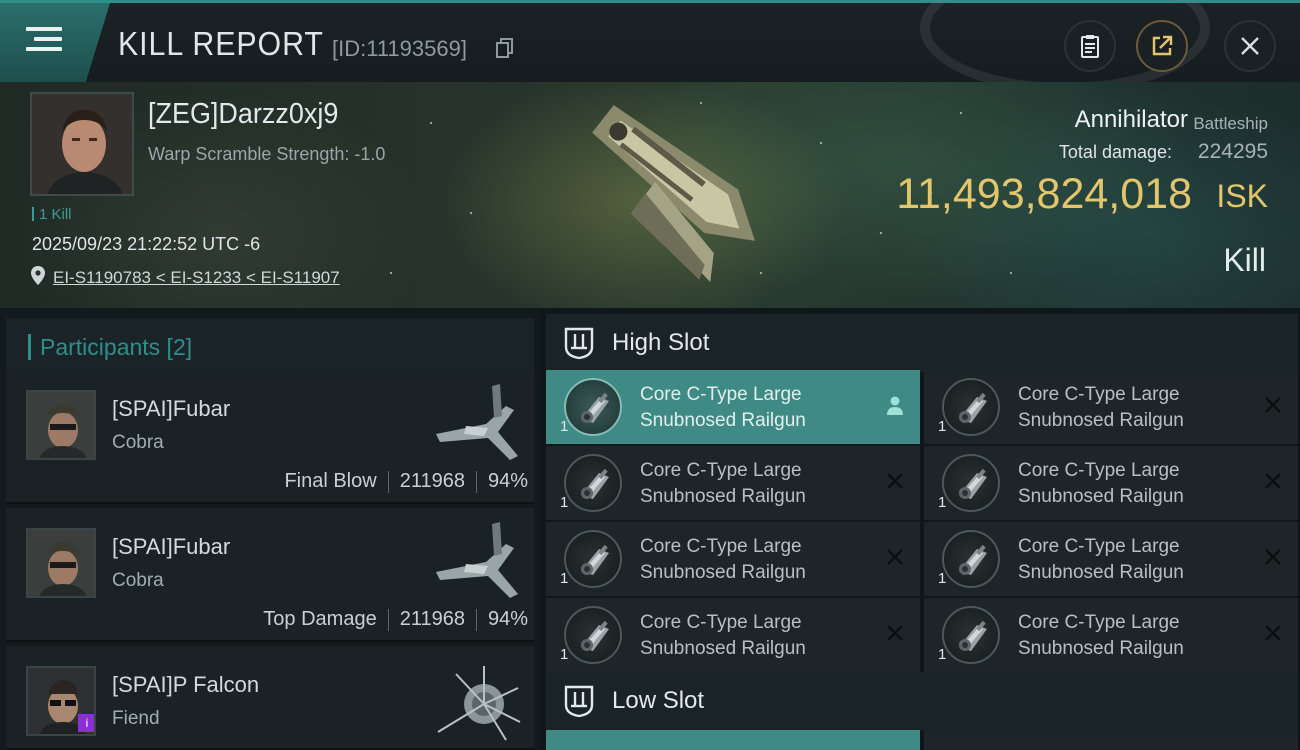 The height and width of the screenshot is (750, 1300). What do you see at coordinates (579, 343) in the screenshot?
I see `high-slot-icon` at bounding box center [579, 343].